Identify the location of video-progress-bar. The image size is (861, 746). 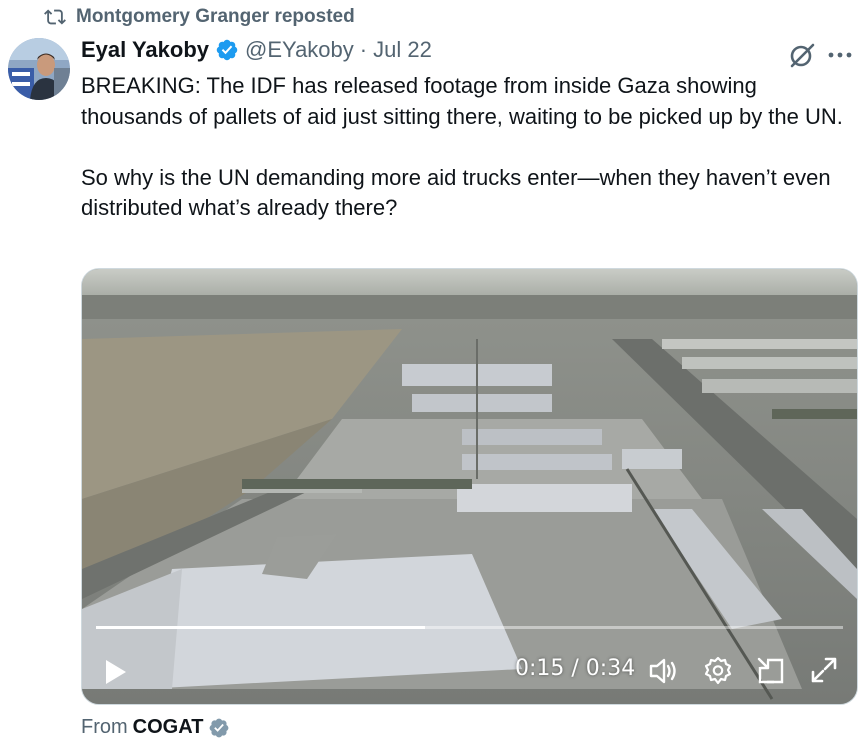
(469, 627).